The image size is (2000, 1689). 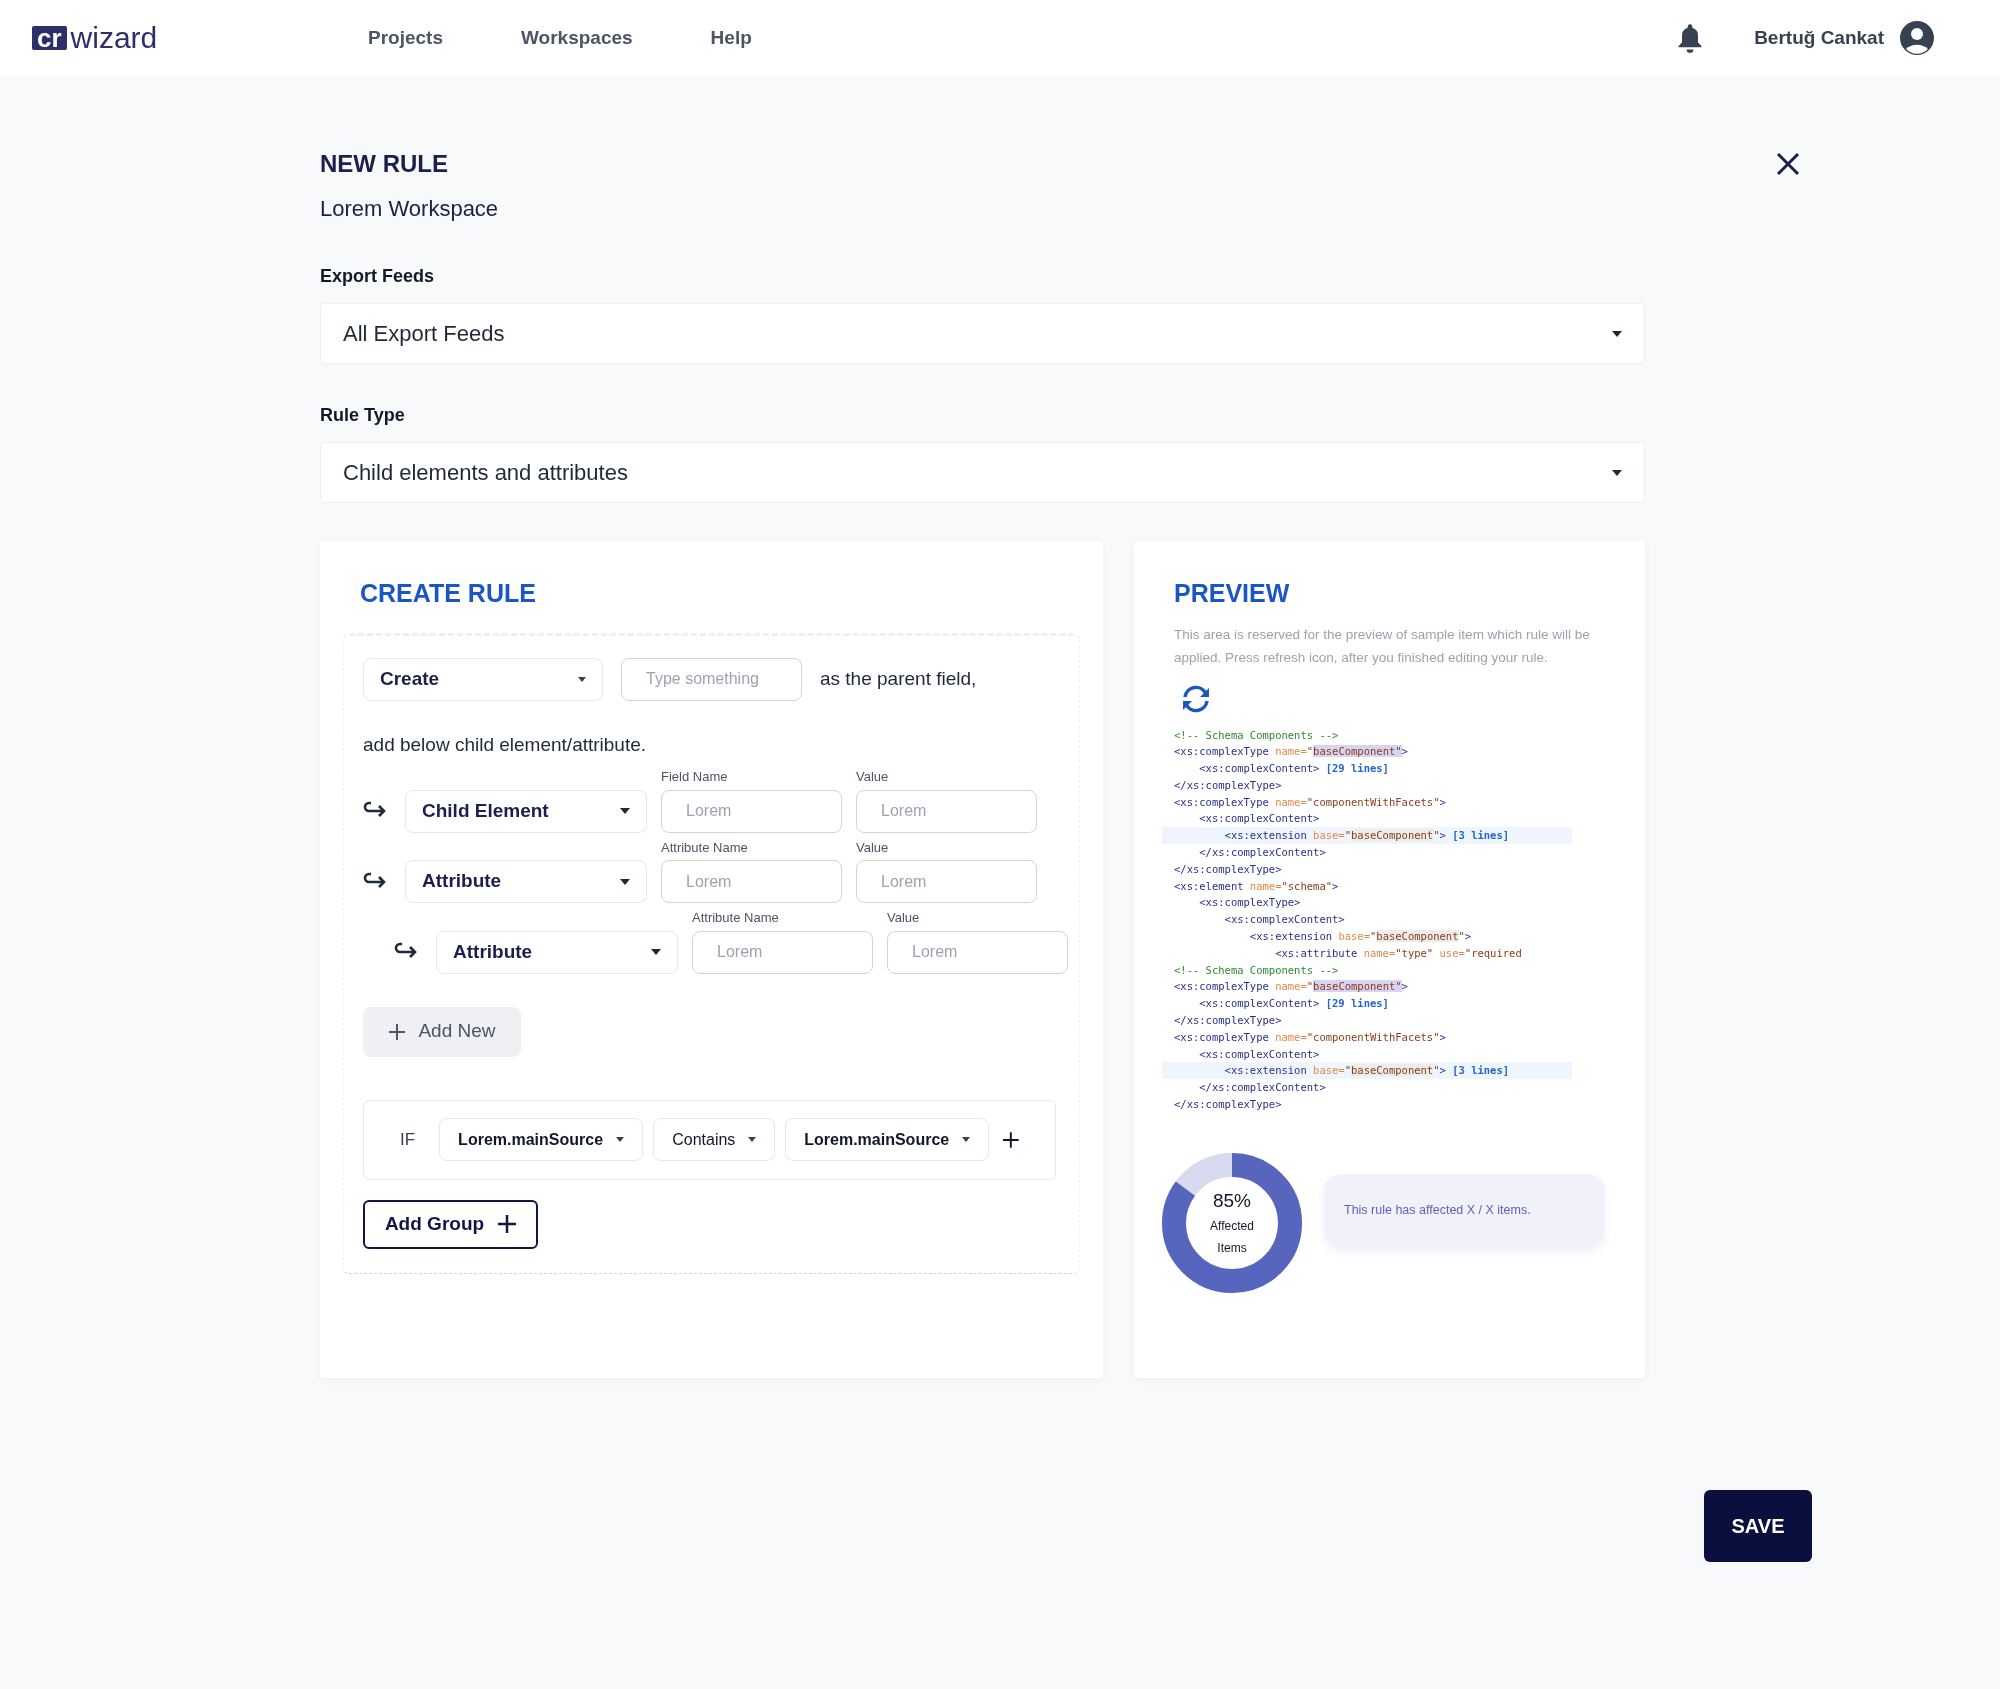 What do you see at coordinates (1232, 1200) in the screenshot?
I see `percent-value: 85%` at bounding box center [1232, 1200].